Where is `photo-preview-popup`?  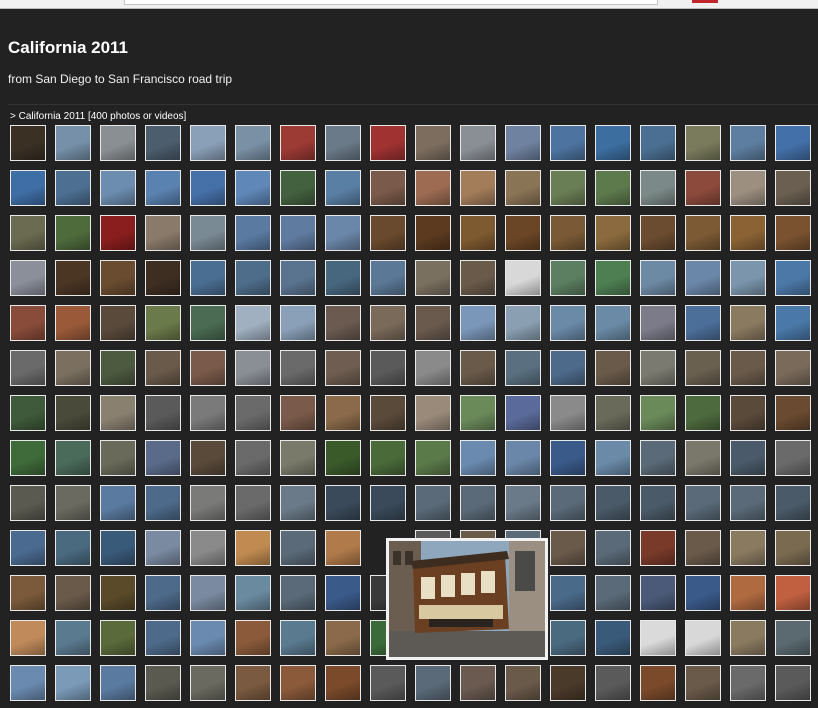 photo-preview-popup is located at coordinates (467, 599).